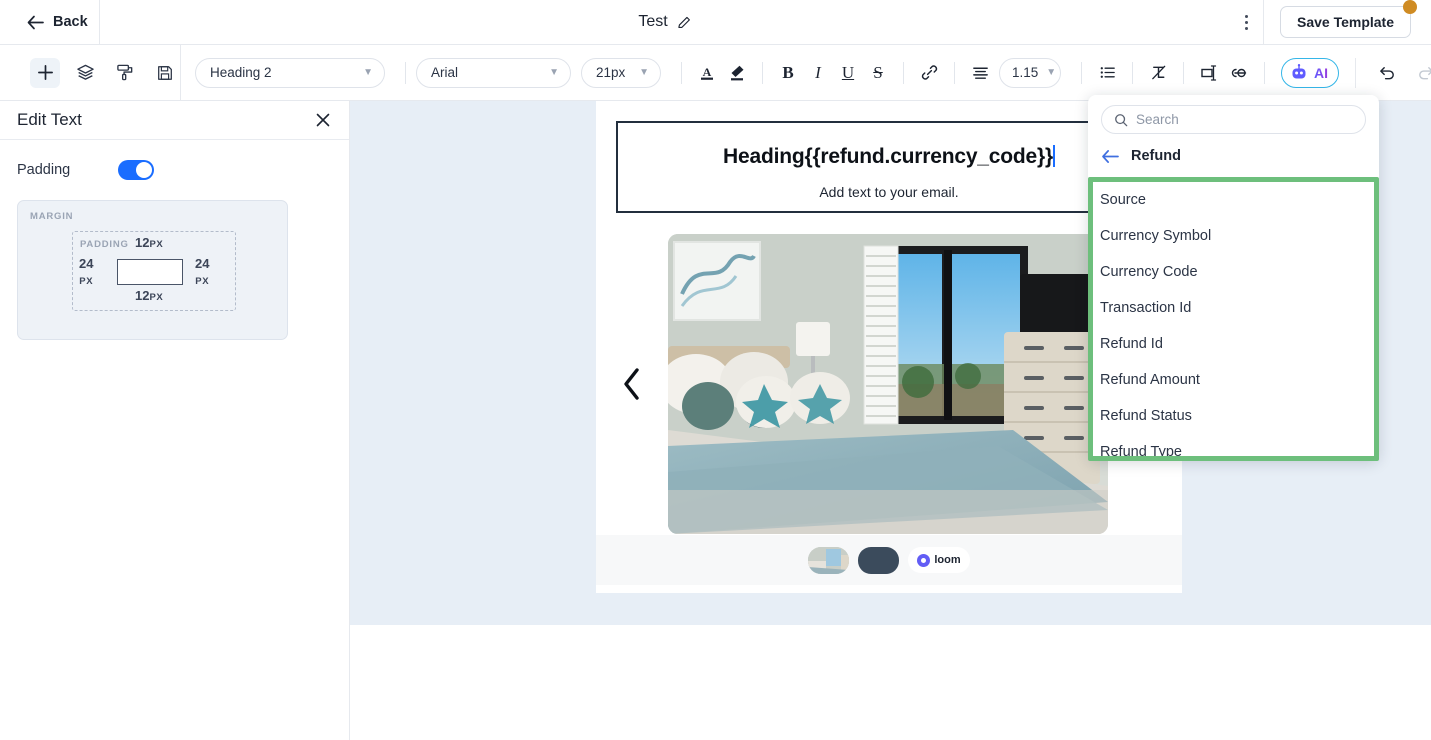  I want to click on close-icon, so click(323, 120).